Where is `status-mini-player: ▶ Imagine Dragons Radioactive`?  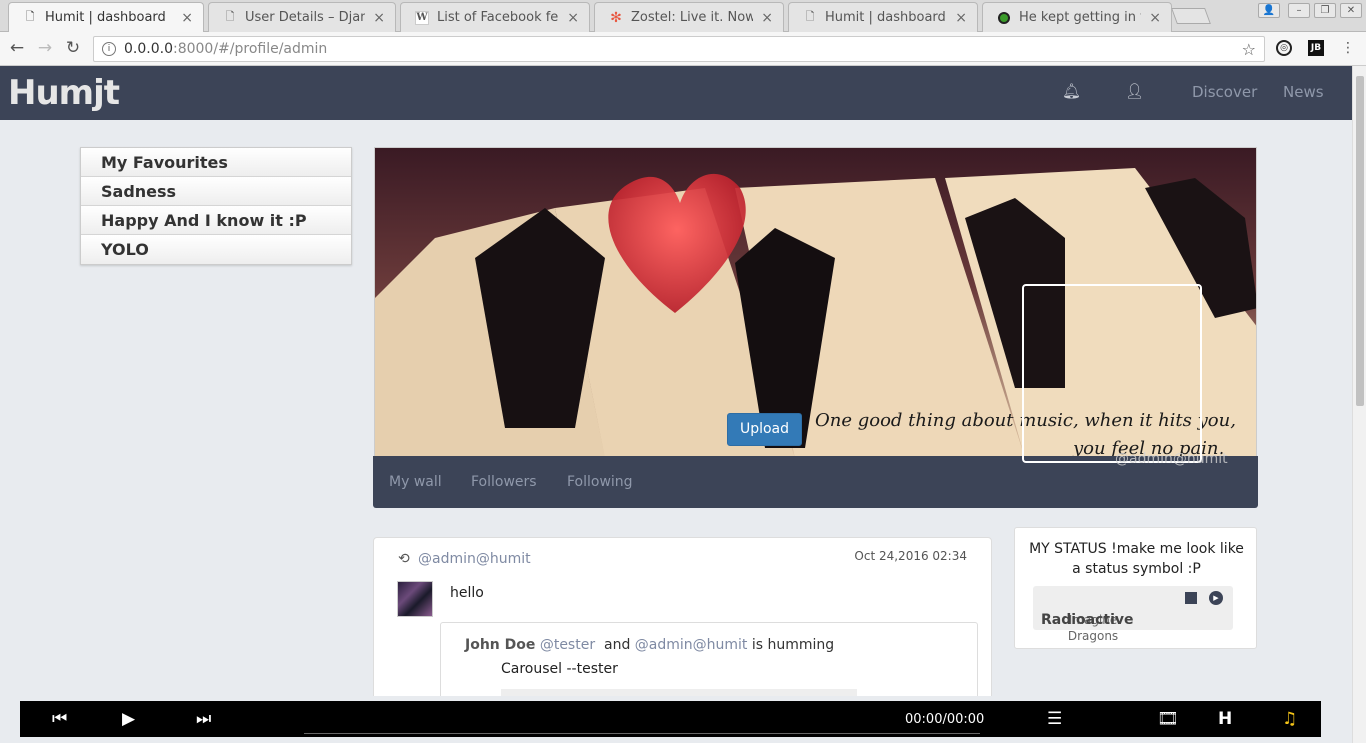
status-mini-player: ▶ Imagine Dragons Radioactive is located at coordinates (1133, 614).